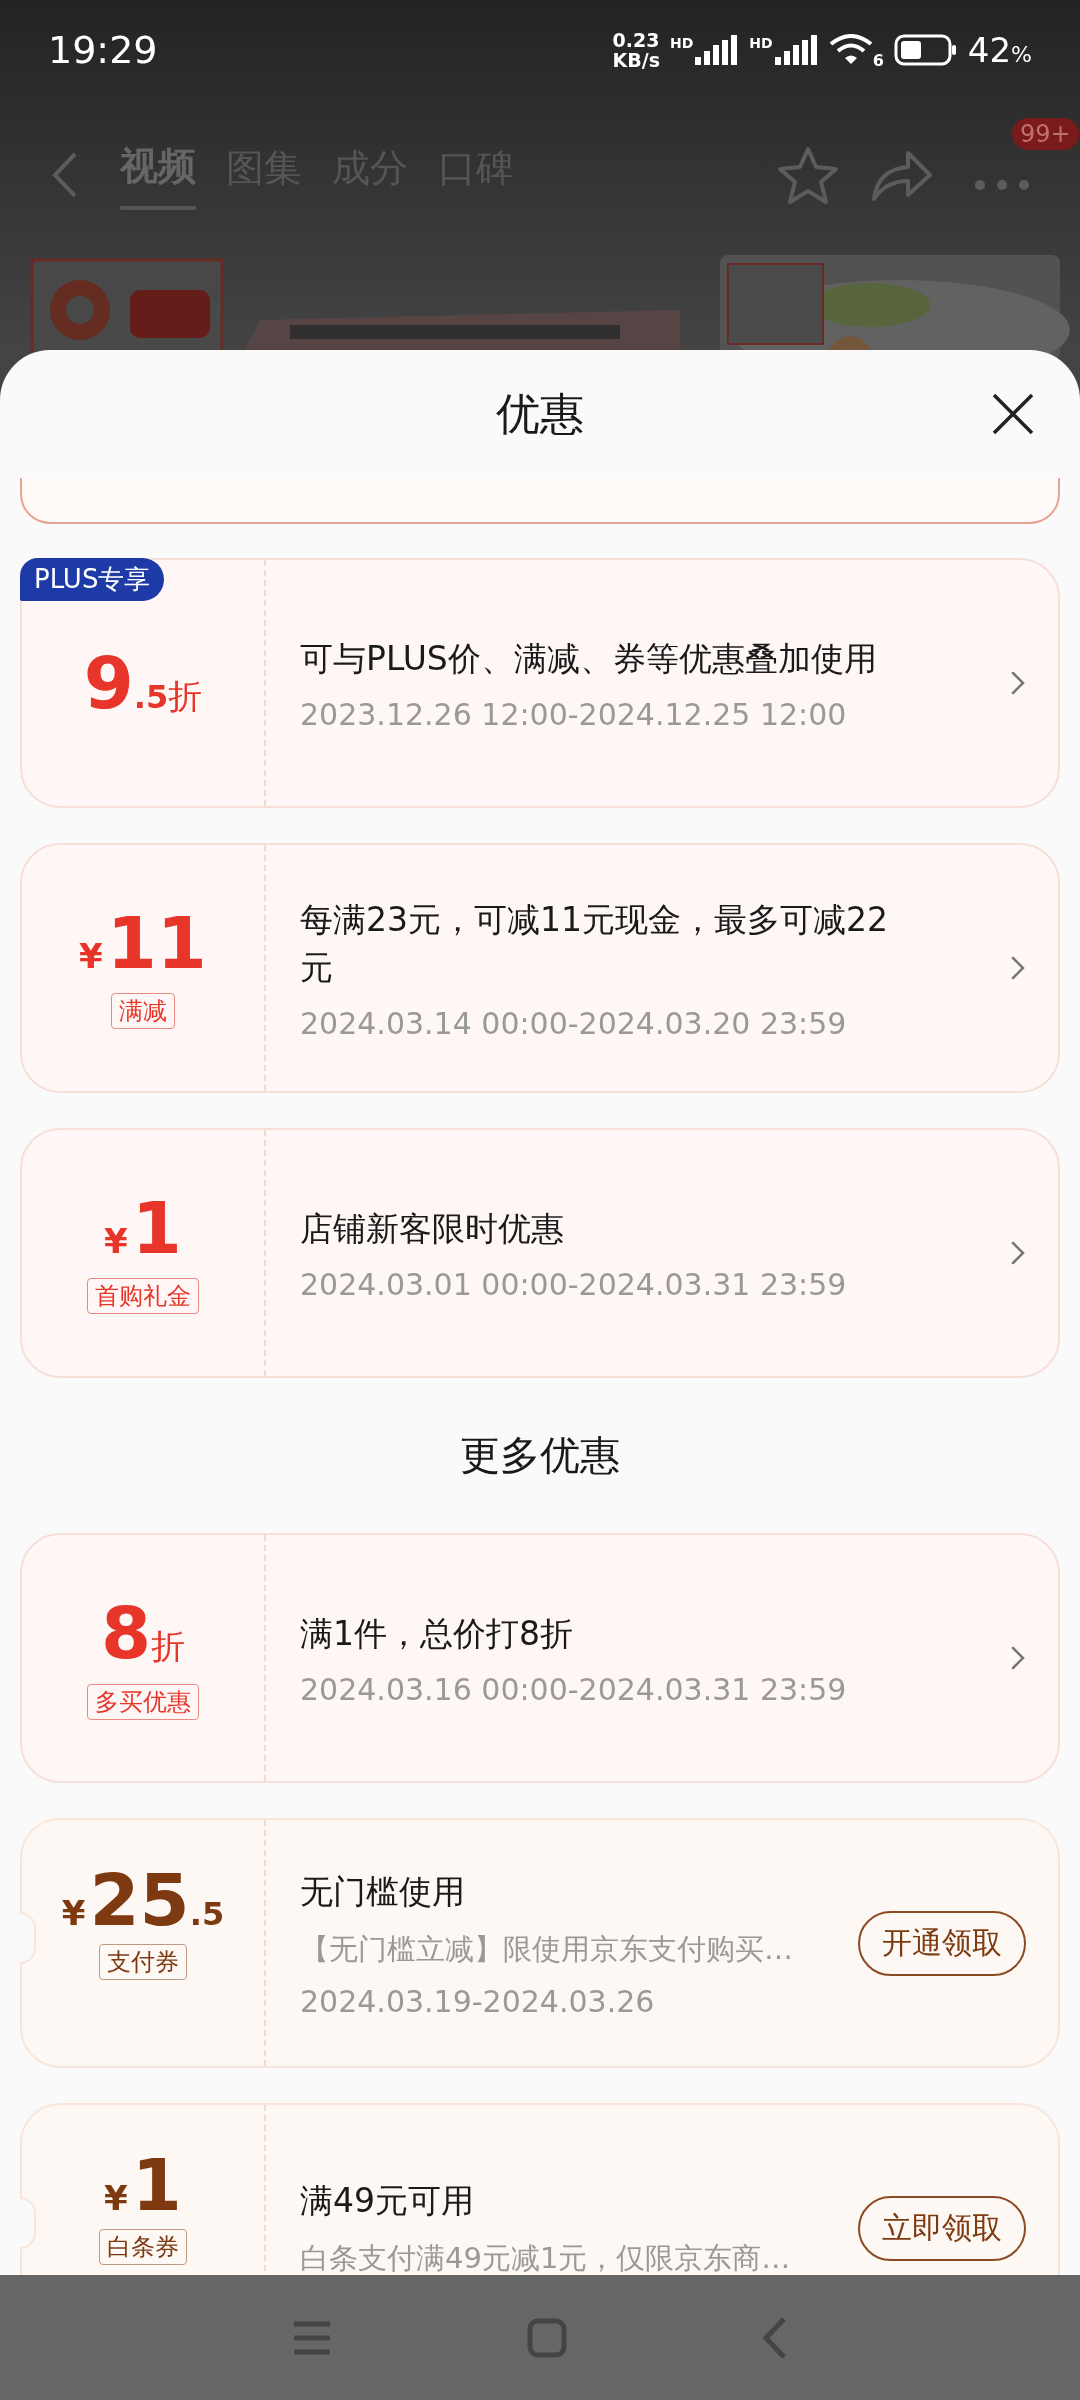  Describe the element at coordinates (808, 175) in the screenshot. I see `star-icon` at that location.